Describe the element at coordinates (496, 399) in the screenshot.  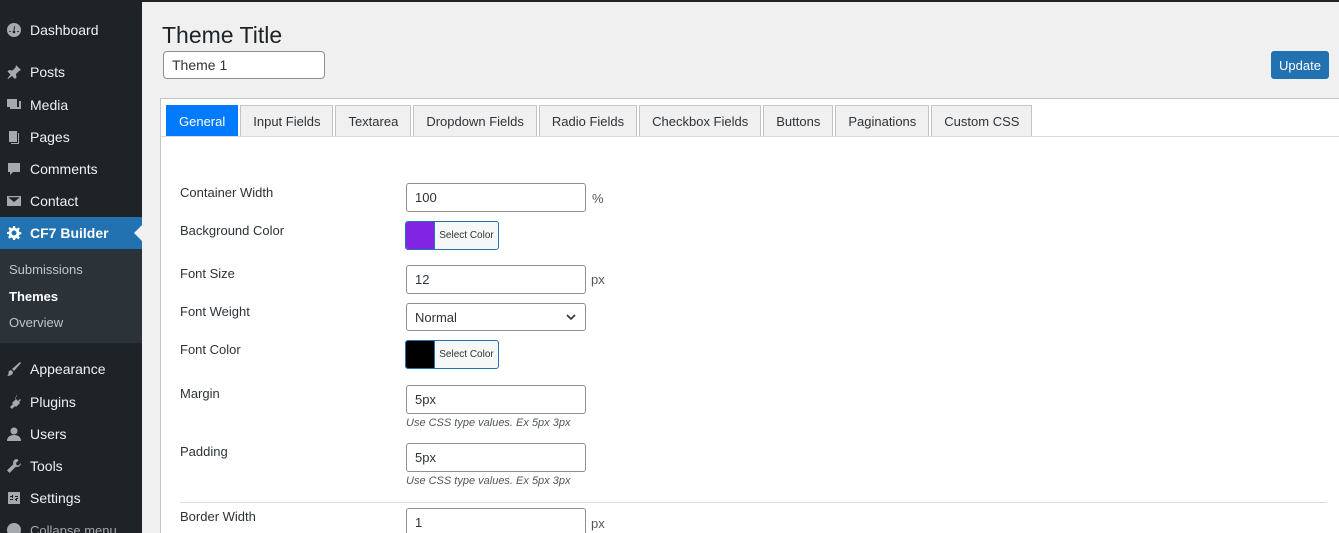
I see `margin-input` at that location.